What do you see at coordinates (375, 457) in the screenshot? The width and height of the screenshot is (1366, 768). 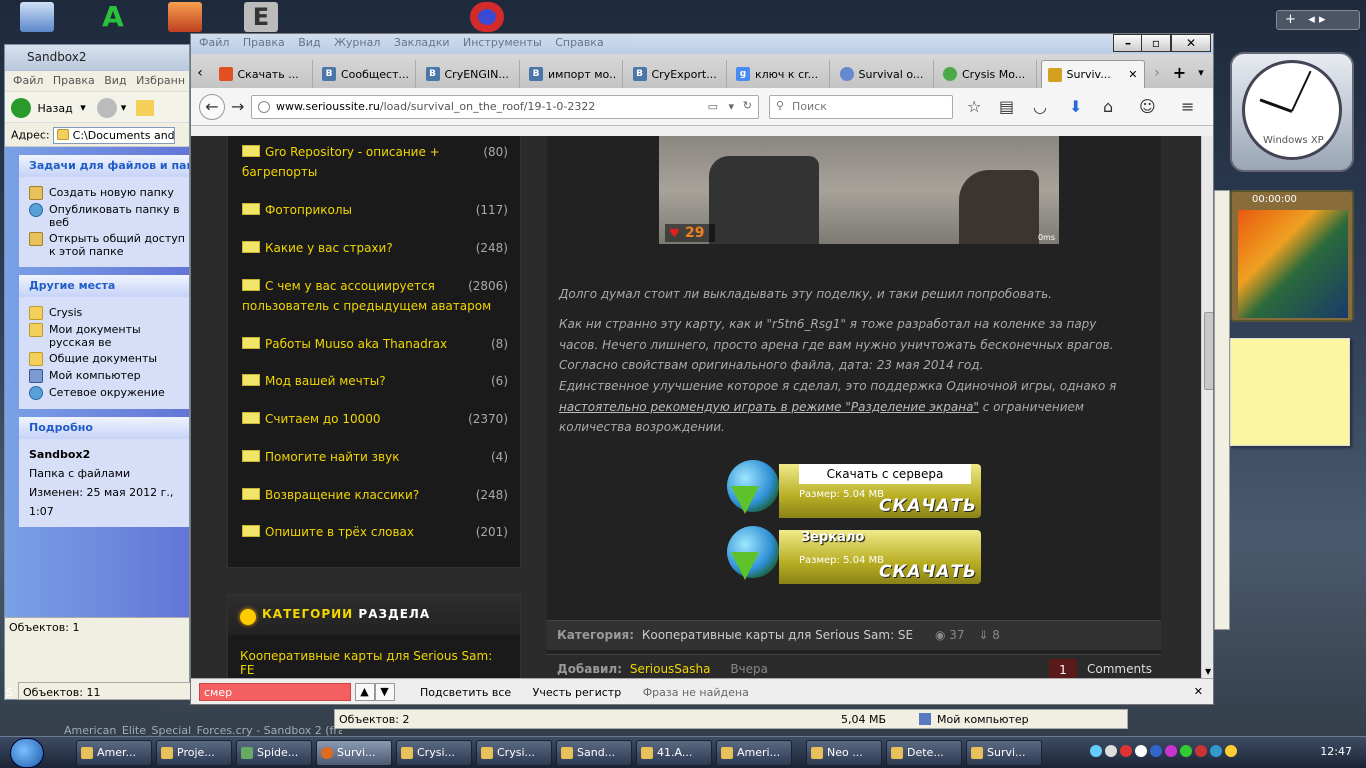 I see `forum-link: Помогите найти звук (4)` at bounding box center [375, 457].